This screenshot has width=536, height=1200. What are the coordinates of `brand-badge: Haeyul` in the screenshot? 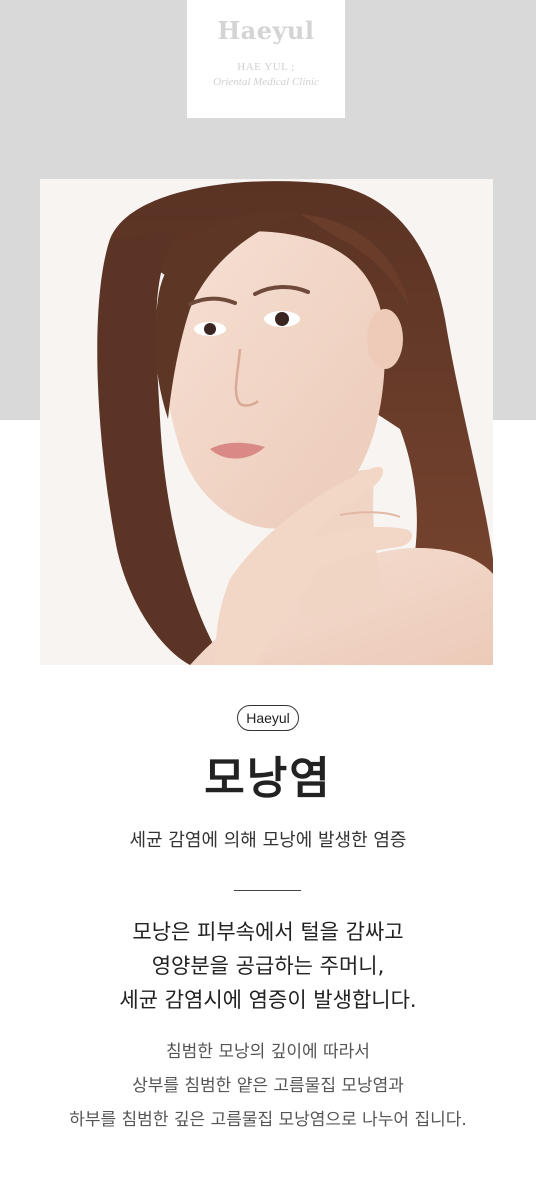 It's located at (268, 718).